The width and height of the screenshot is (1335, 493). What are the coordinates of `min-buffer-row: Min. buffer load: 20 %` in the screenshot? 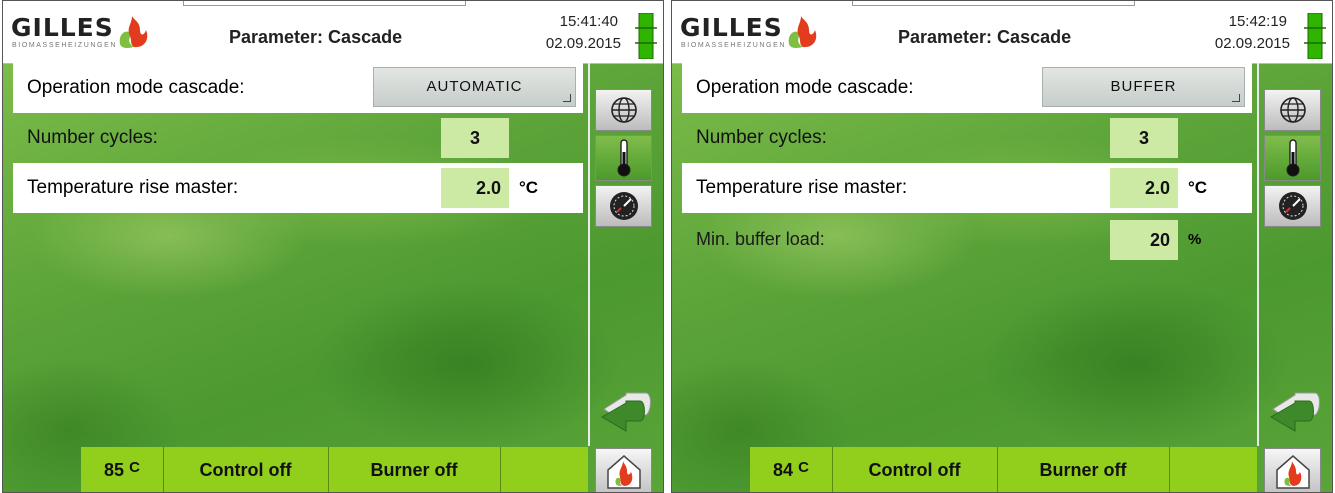 It's located at (967, 240).